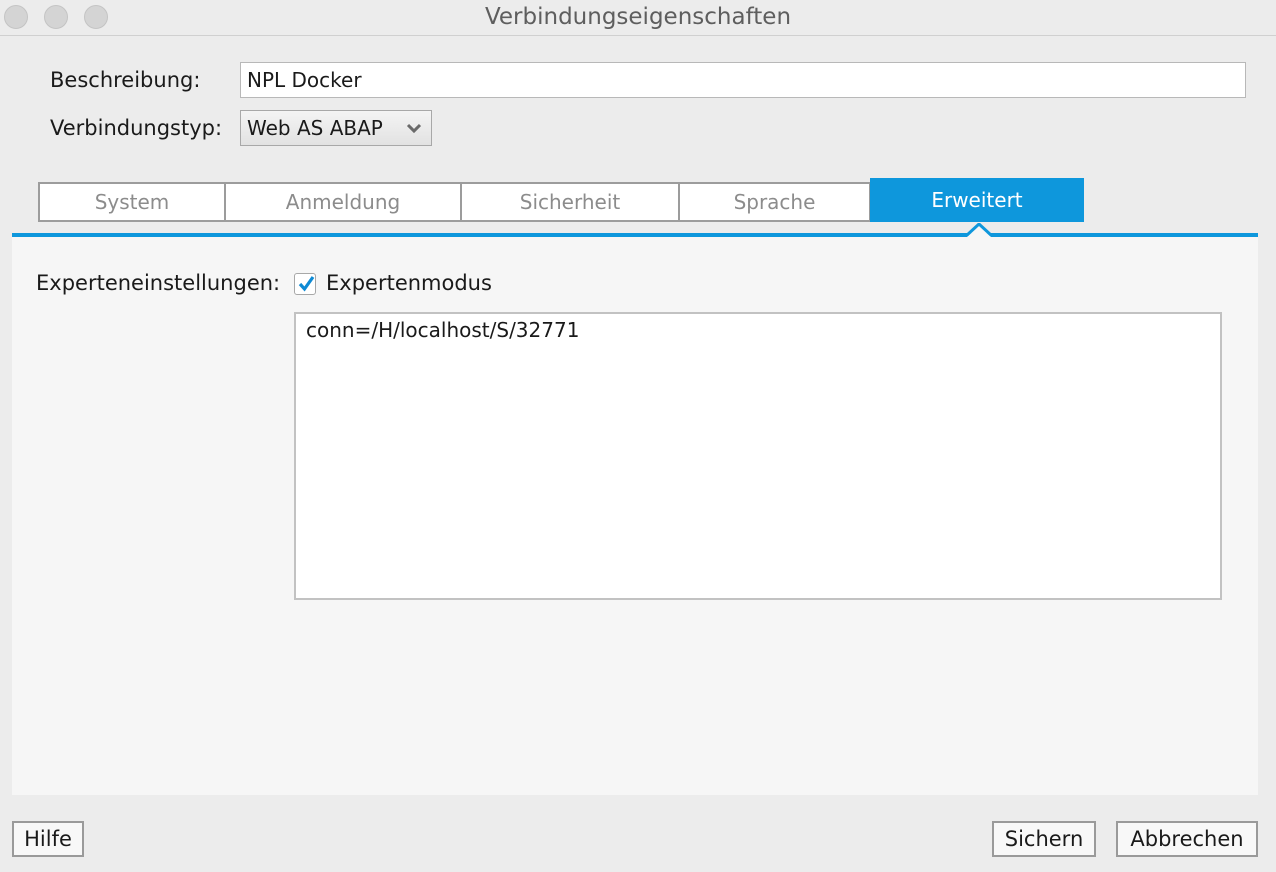  Describe the element at coordinates (131, 202) in the screenshot. I see `tab-system: System` at that location.